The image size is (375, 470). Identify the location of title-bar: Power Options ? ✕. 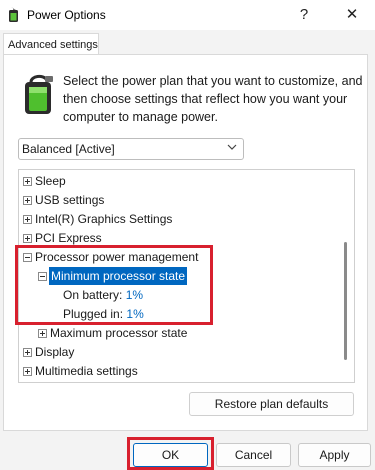
(187, 15).